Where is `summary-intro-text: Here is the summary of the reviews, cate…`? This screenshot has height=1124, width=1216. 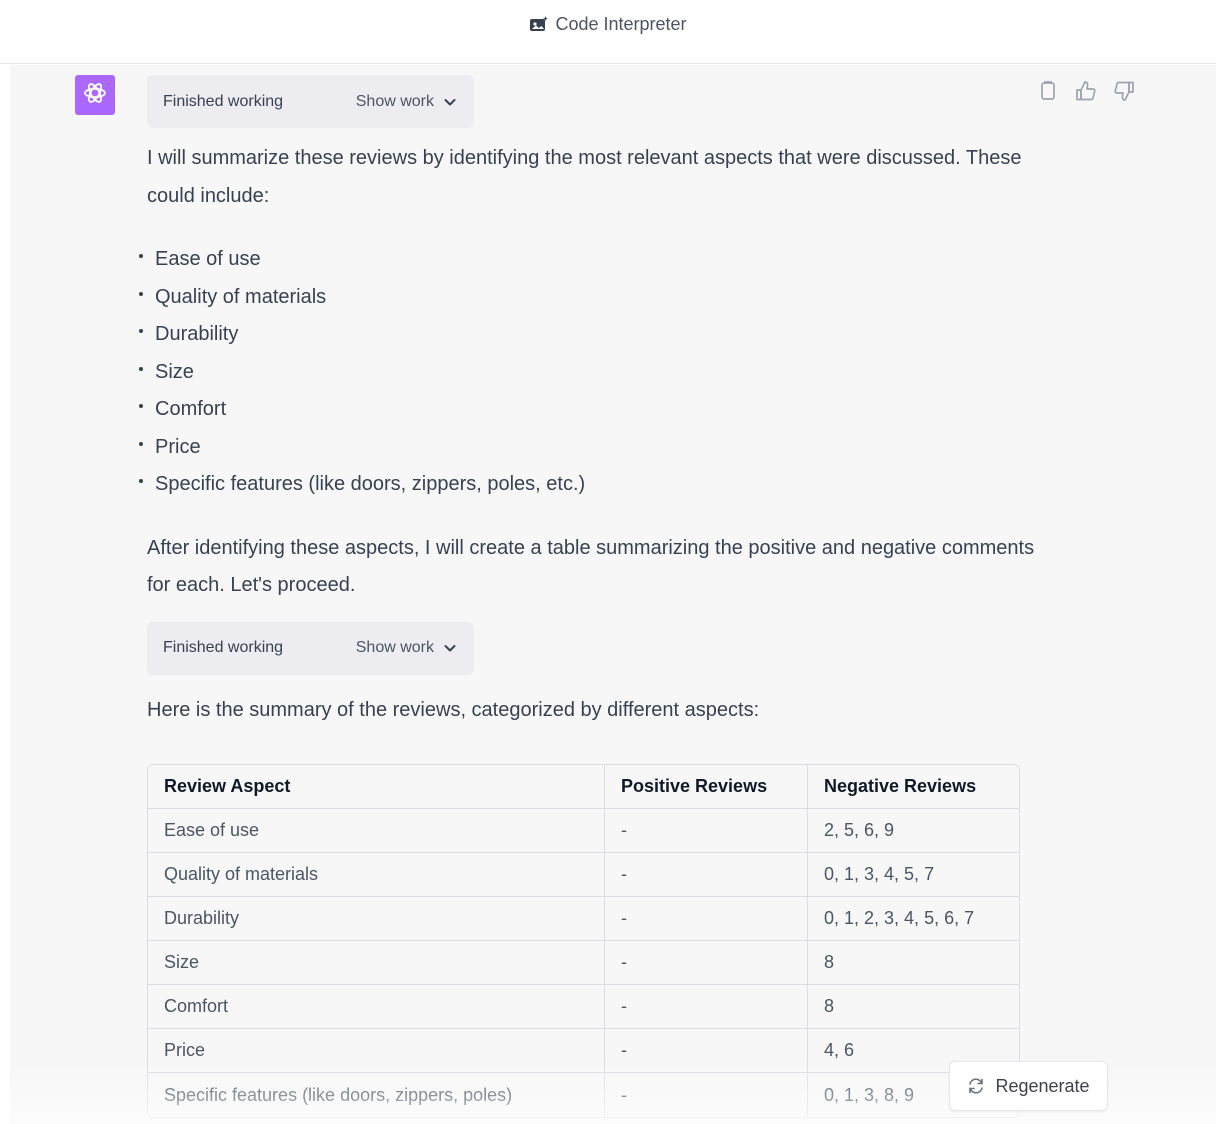 summary-intro-text: Here is the summary of the reviews, cate… is located at coordinates (453, 709).